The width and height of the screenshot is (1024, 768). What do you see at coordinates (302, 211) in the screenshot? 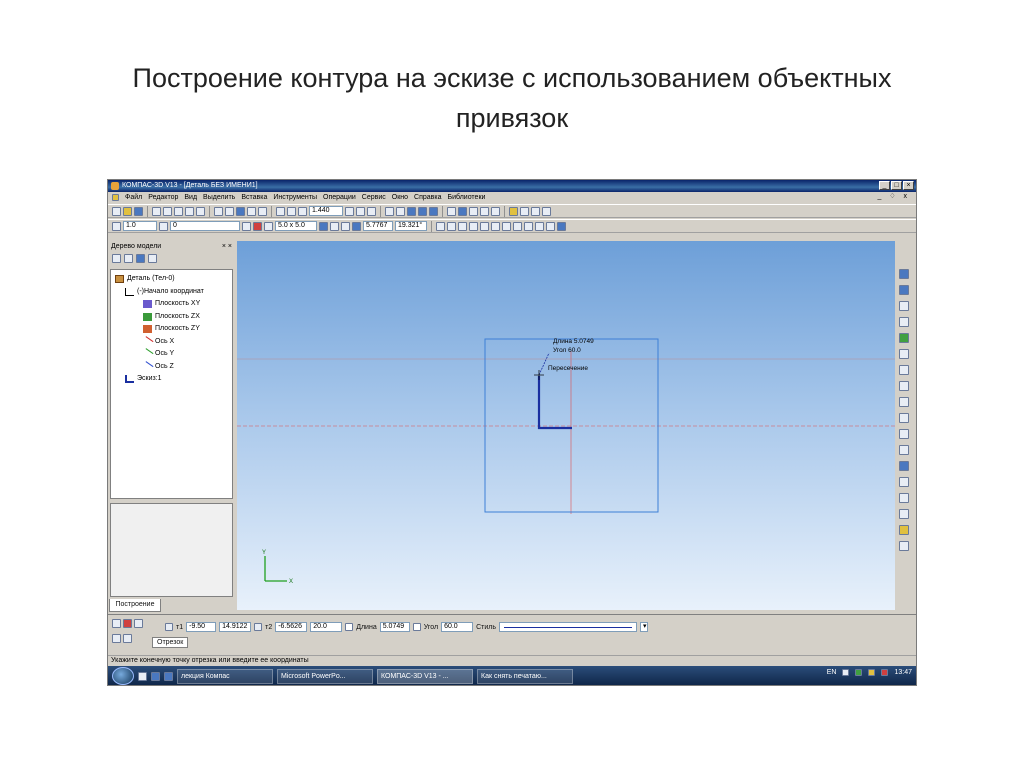
I see `zoom-window-icon` at bounding box center [302, 211].